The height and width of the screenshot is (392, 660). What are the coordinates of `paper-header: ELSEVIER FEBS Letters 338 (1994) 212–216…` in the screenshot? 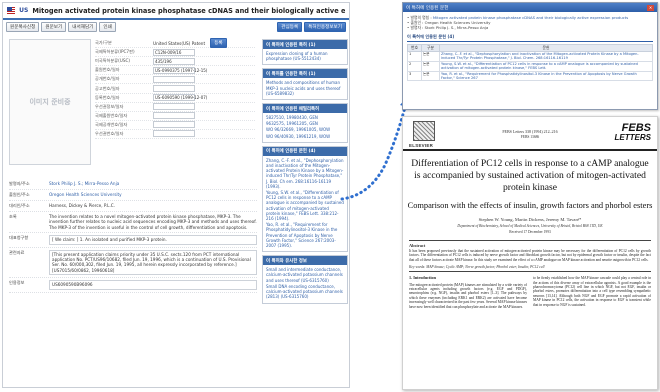 It's located at (530, 134).